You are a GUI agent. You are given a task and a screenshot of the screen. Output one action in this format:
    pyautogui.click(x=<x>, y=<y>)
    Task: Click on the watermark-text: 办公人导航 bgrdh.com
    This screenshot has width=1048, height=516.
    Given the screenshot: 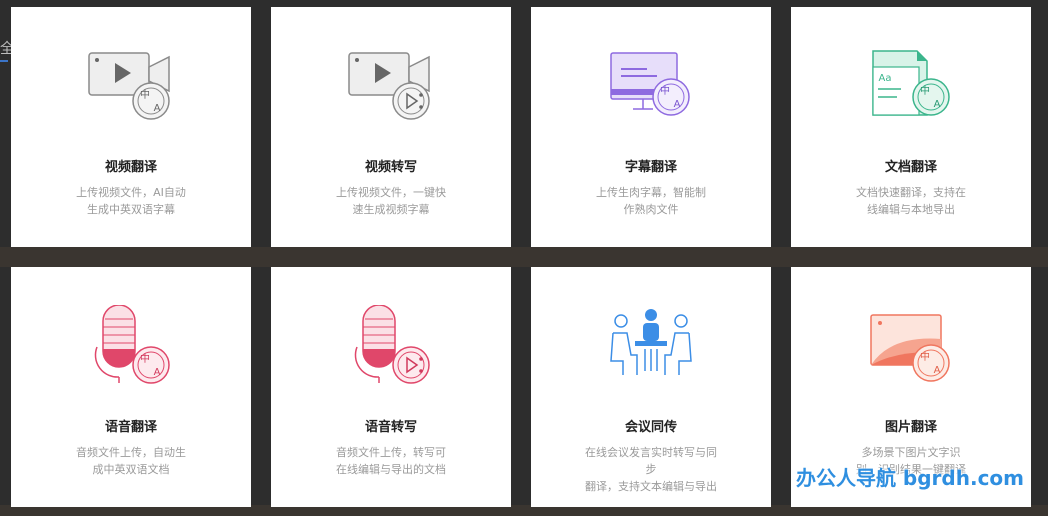 What is the action you would take?
    pyautogui.click(x=909, y=478)
    